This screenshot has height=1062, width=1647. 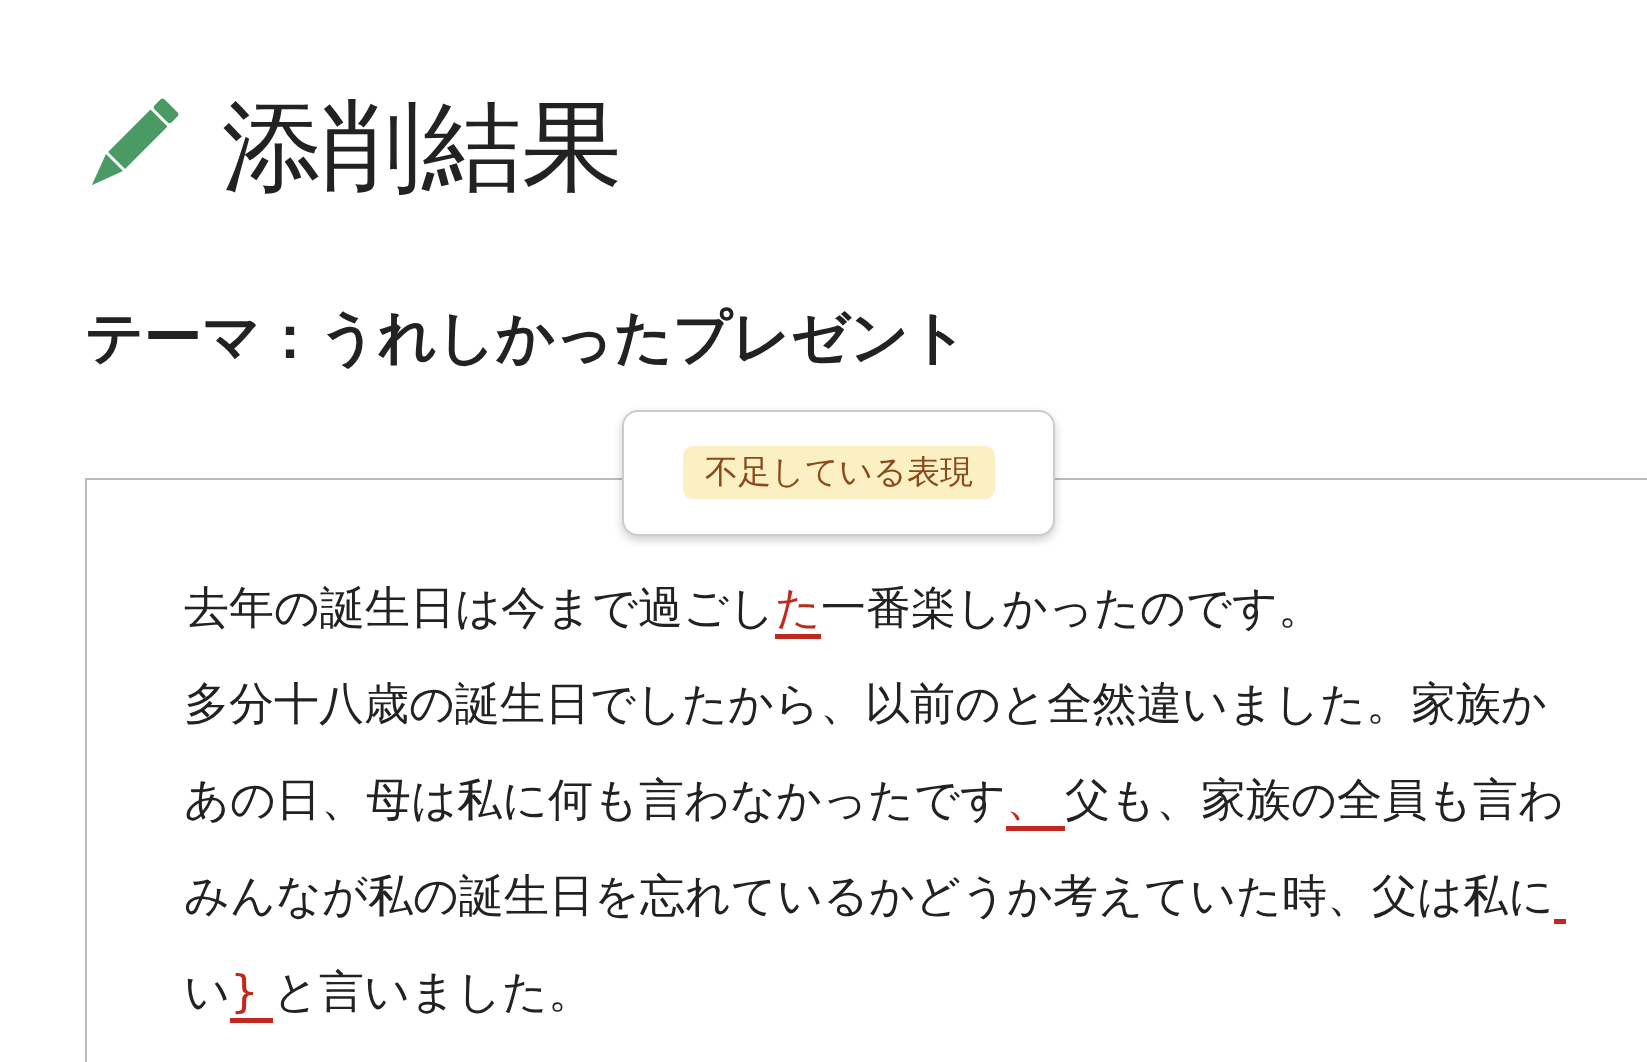 What do you see at coordinates (753, 607) in the screenshot?
I see `essay-line: 去年の誕生日は今まで過ごし た一番楽しかったのです。` at bounding box center [753, 607].